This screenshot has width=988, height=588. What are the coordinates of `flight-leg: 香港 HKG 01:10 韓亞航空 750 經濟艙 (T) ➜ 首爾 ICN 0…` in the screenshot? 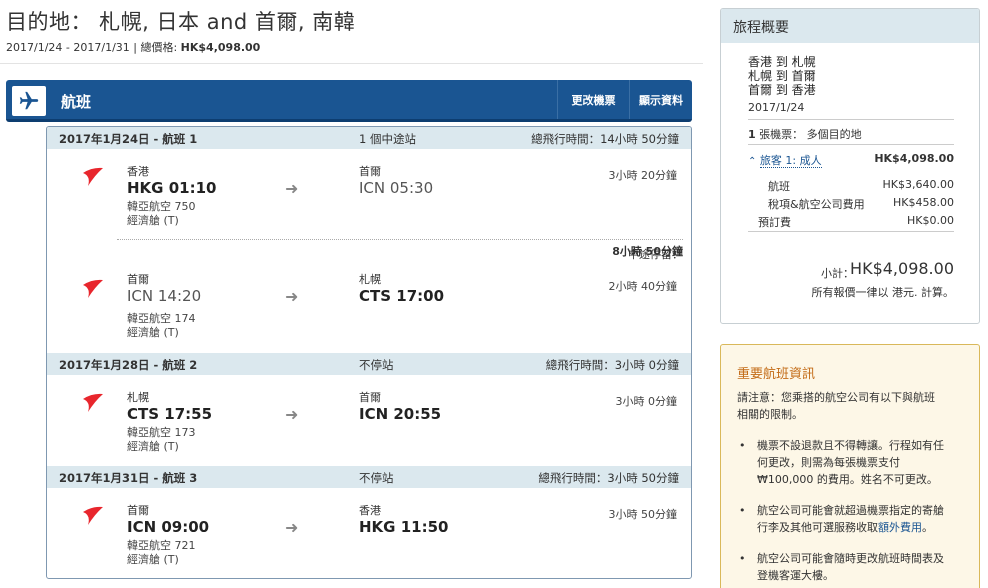 It's located at (369, 194).